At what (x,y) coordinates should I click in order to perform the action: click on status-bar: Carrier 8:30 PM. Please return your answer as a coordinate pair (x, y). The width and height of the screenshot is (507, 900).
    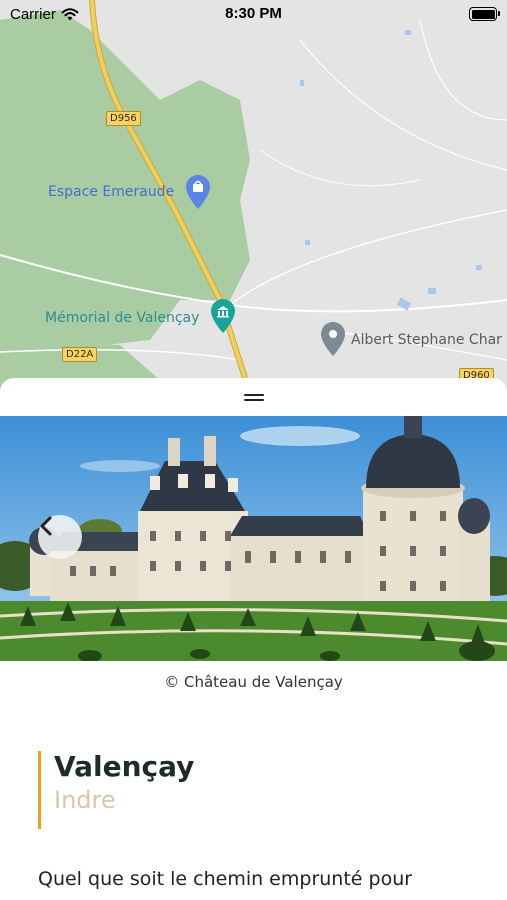
    Looking at the image, I should click on (253, 14).